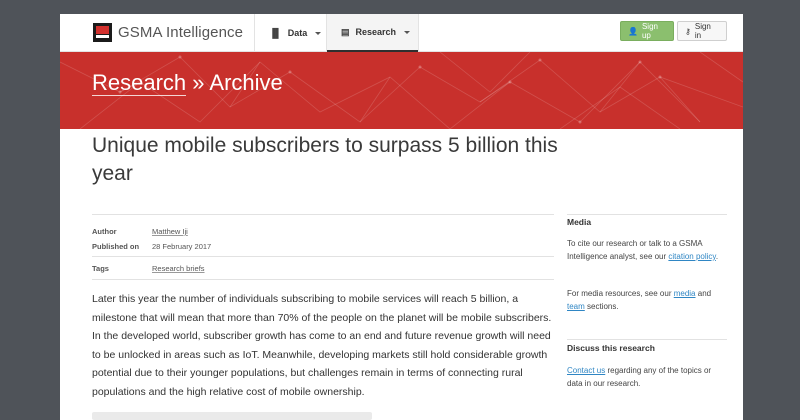 The height and width of the screenshot is (420, 800). What do you see at coordinates (633, 31) in the screenshot?
I see `user-icon: 👤` at bounding box center [633, 31].